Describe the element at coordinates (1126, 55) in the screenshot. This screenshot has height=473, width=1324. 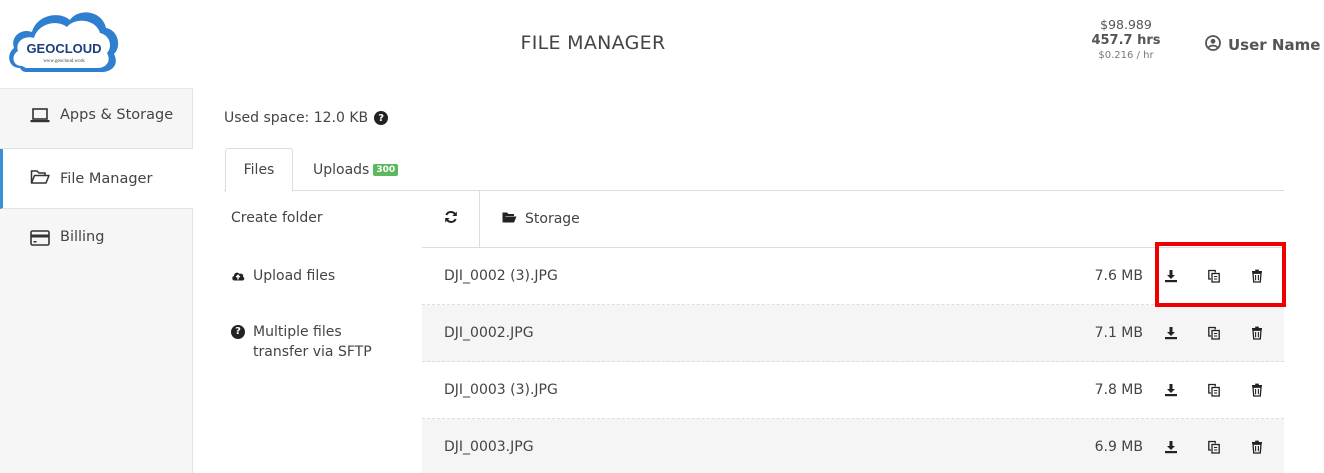
I see `hourly-rate: $0.216 / hr` at that location.